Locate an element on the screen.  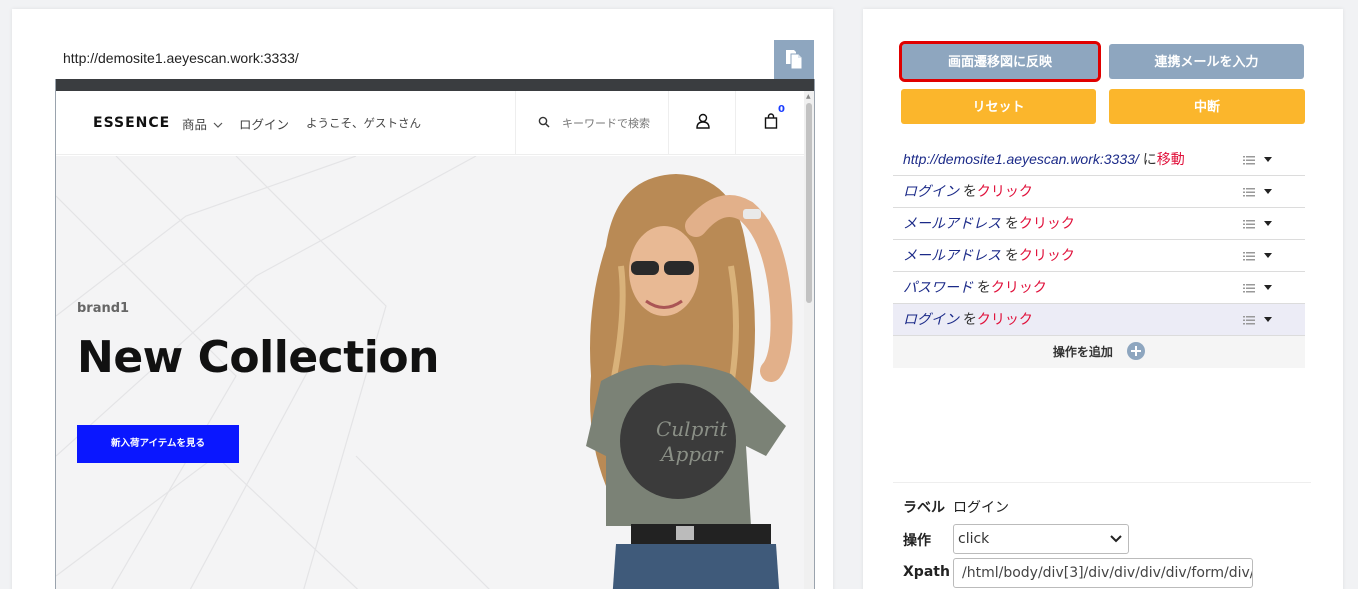
new-arrivals-button: 新入荷アイテムを見る is located at coordinates (158, 444).